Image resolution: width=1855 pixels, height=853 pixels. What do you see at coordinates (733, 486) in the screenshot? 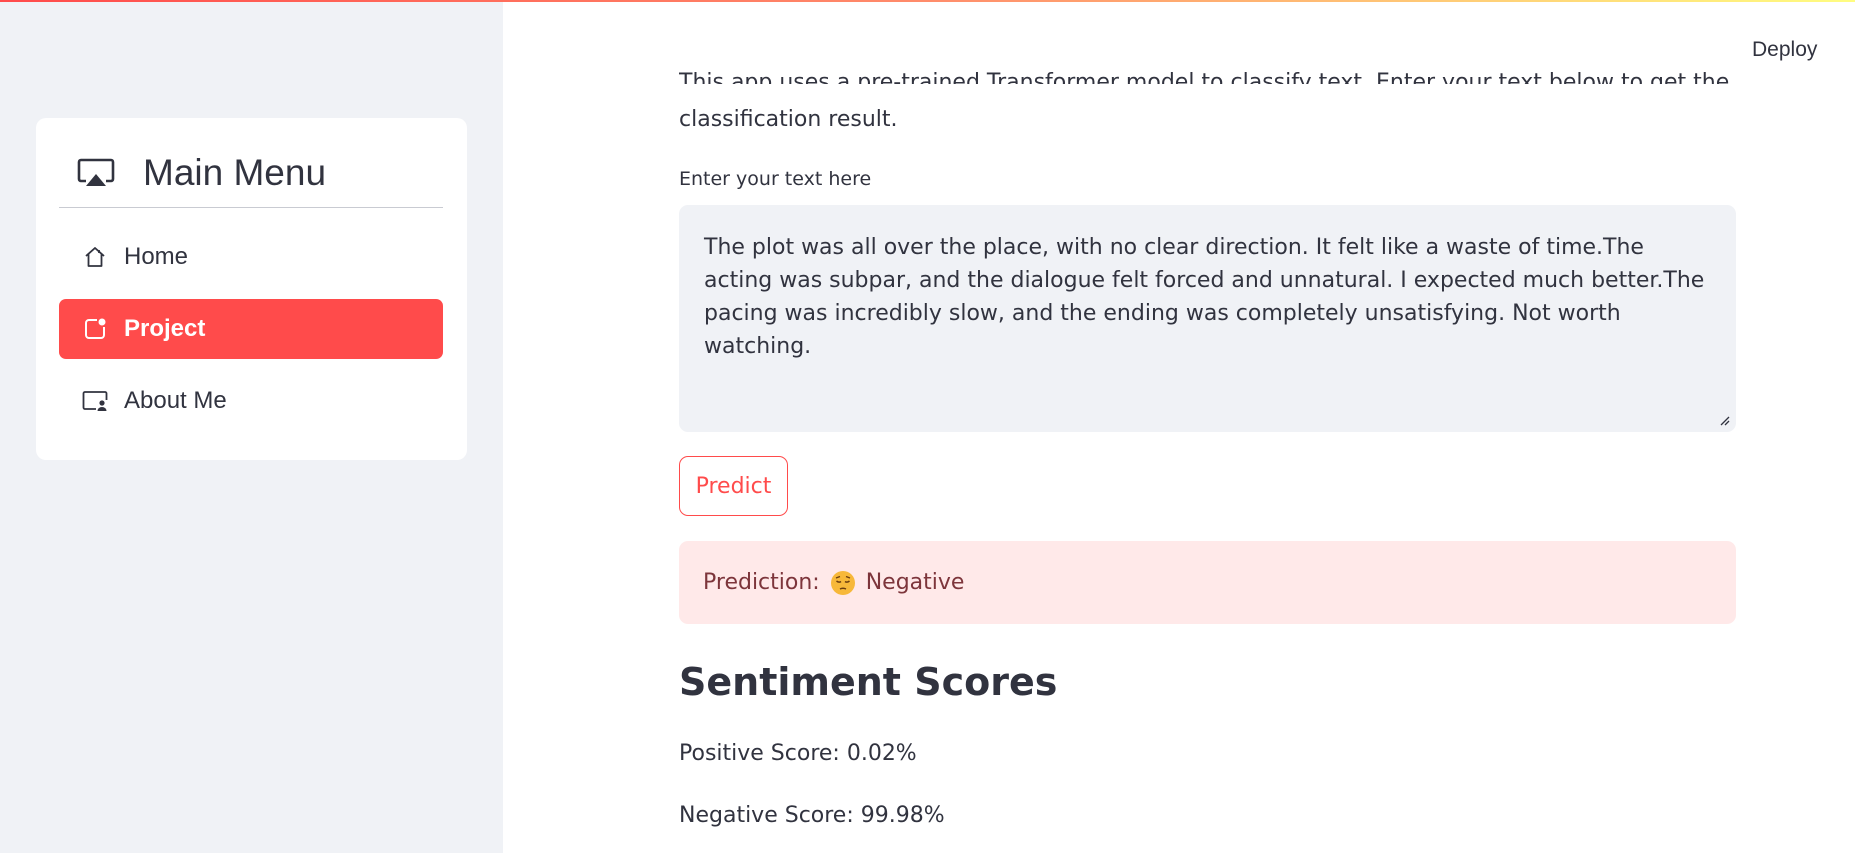
I see `predict-button: Predict` at bounding box center [733, 486].